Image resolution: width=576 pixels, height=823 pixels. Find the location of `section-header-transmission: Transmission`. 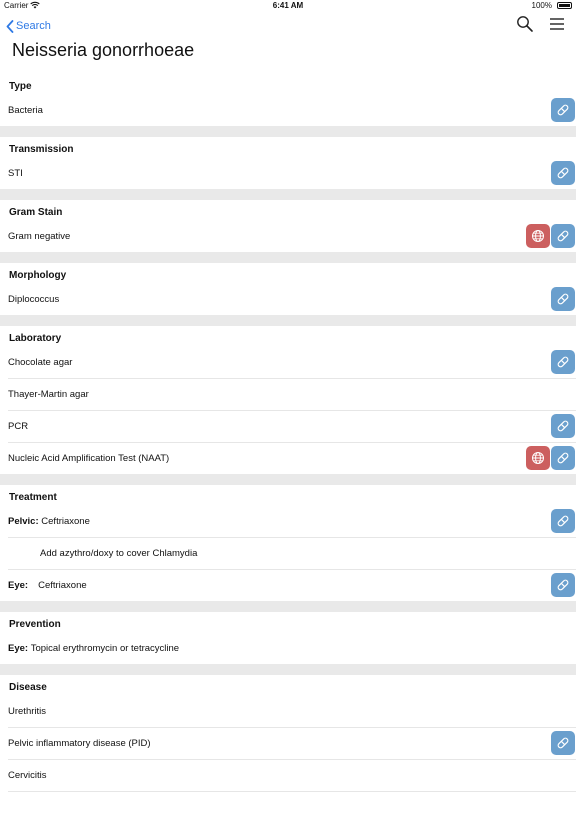

section-header-transmission: Transmission is located at coordinates (41, 149).